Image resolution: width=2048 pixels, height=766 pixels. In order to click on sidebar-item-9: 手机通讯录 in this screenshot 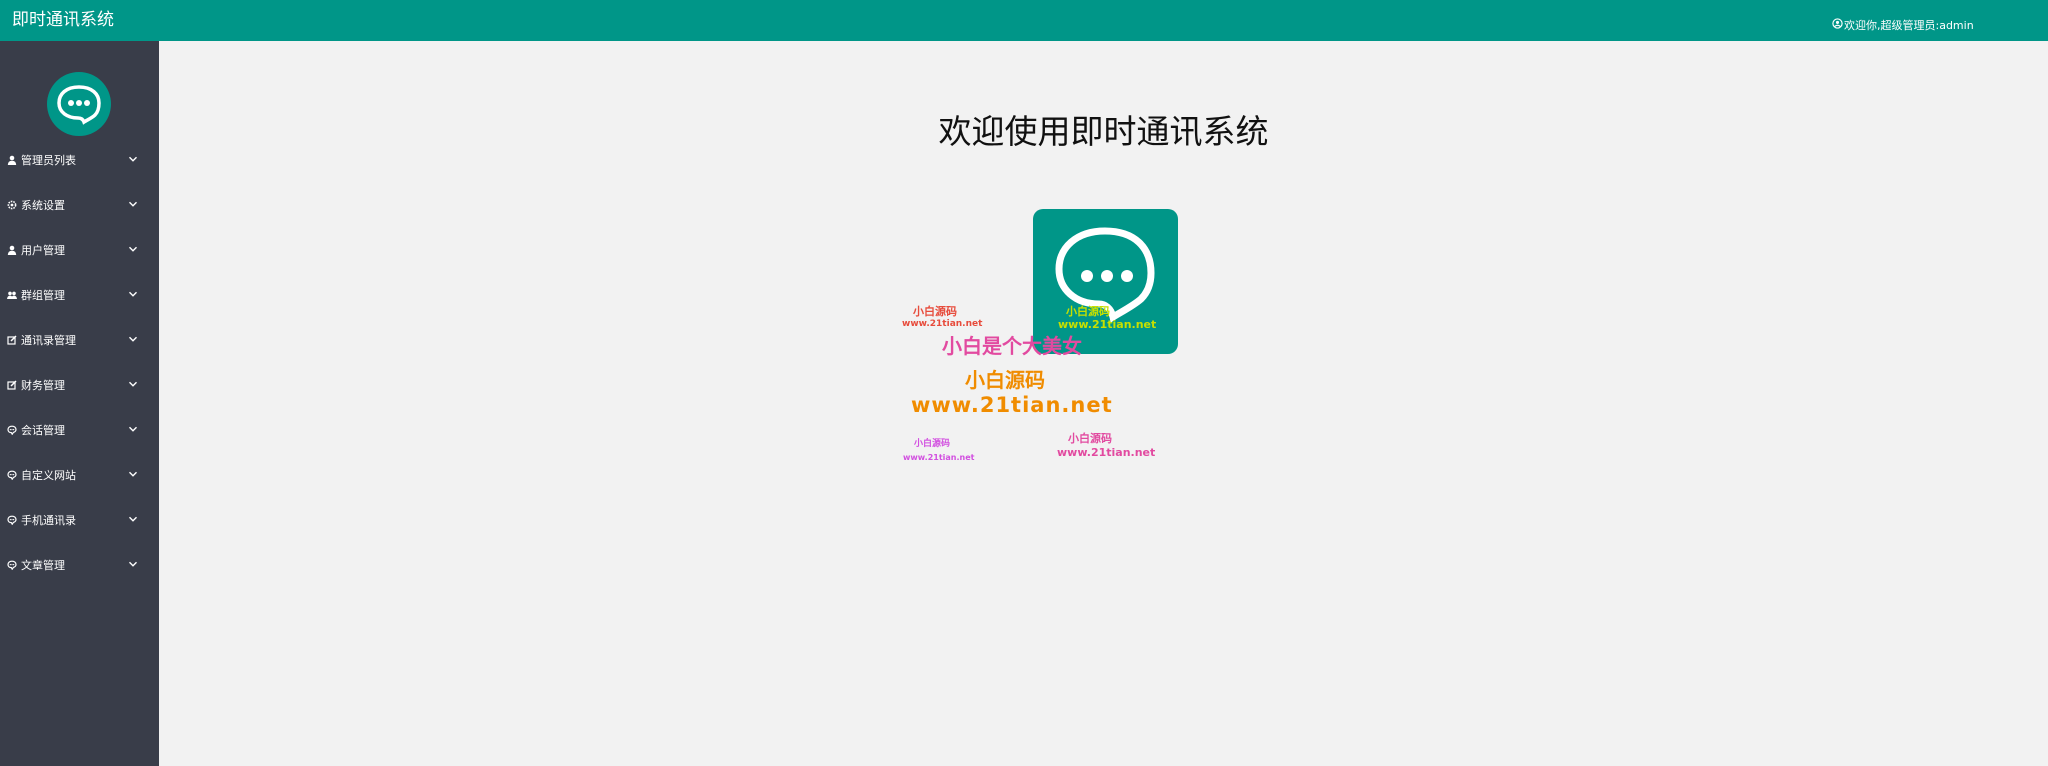, I will do `click(79, 519)`.